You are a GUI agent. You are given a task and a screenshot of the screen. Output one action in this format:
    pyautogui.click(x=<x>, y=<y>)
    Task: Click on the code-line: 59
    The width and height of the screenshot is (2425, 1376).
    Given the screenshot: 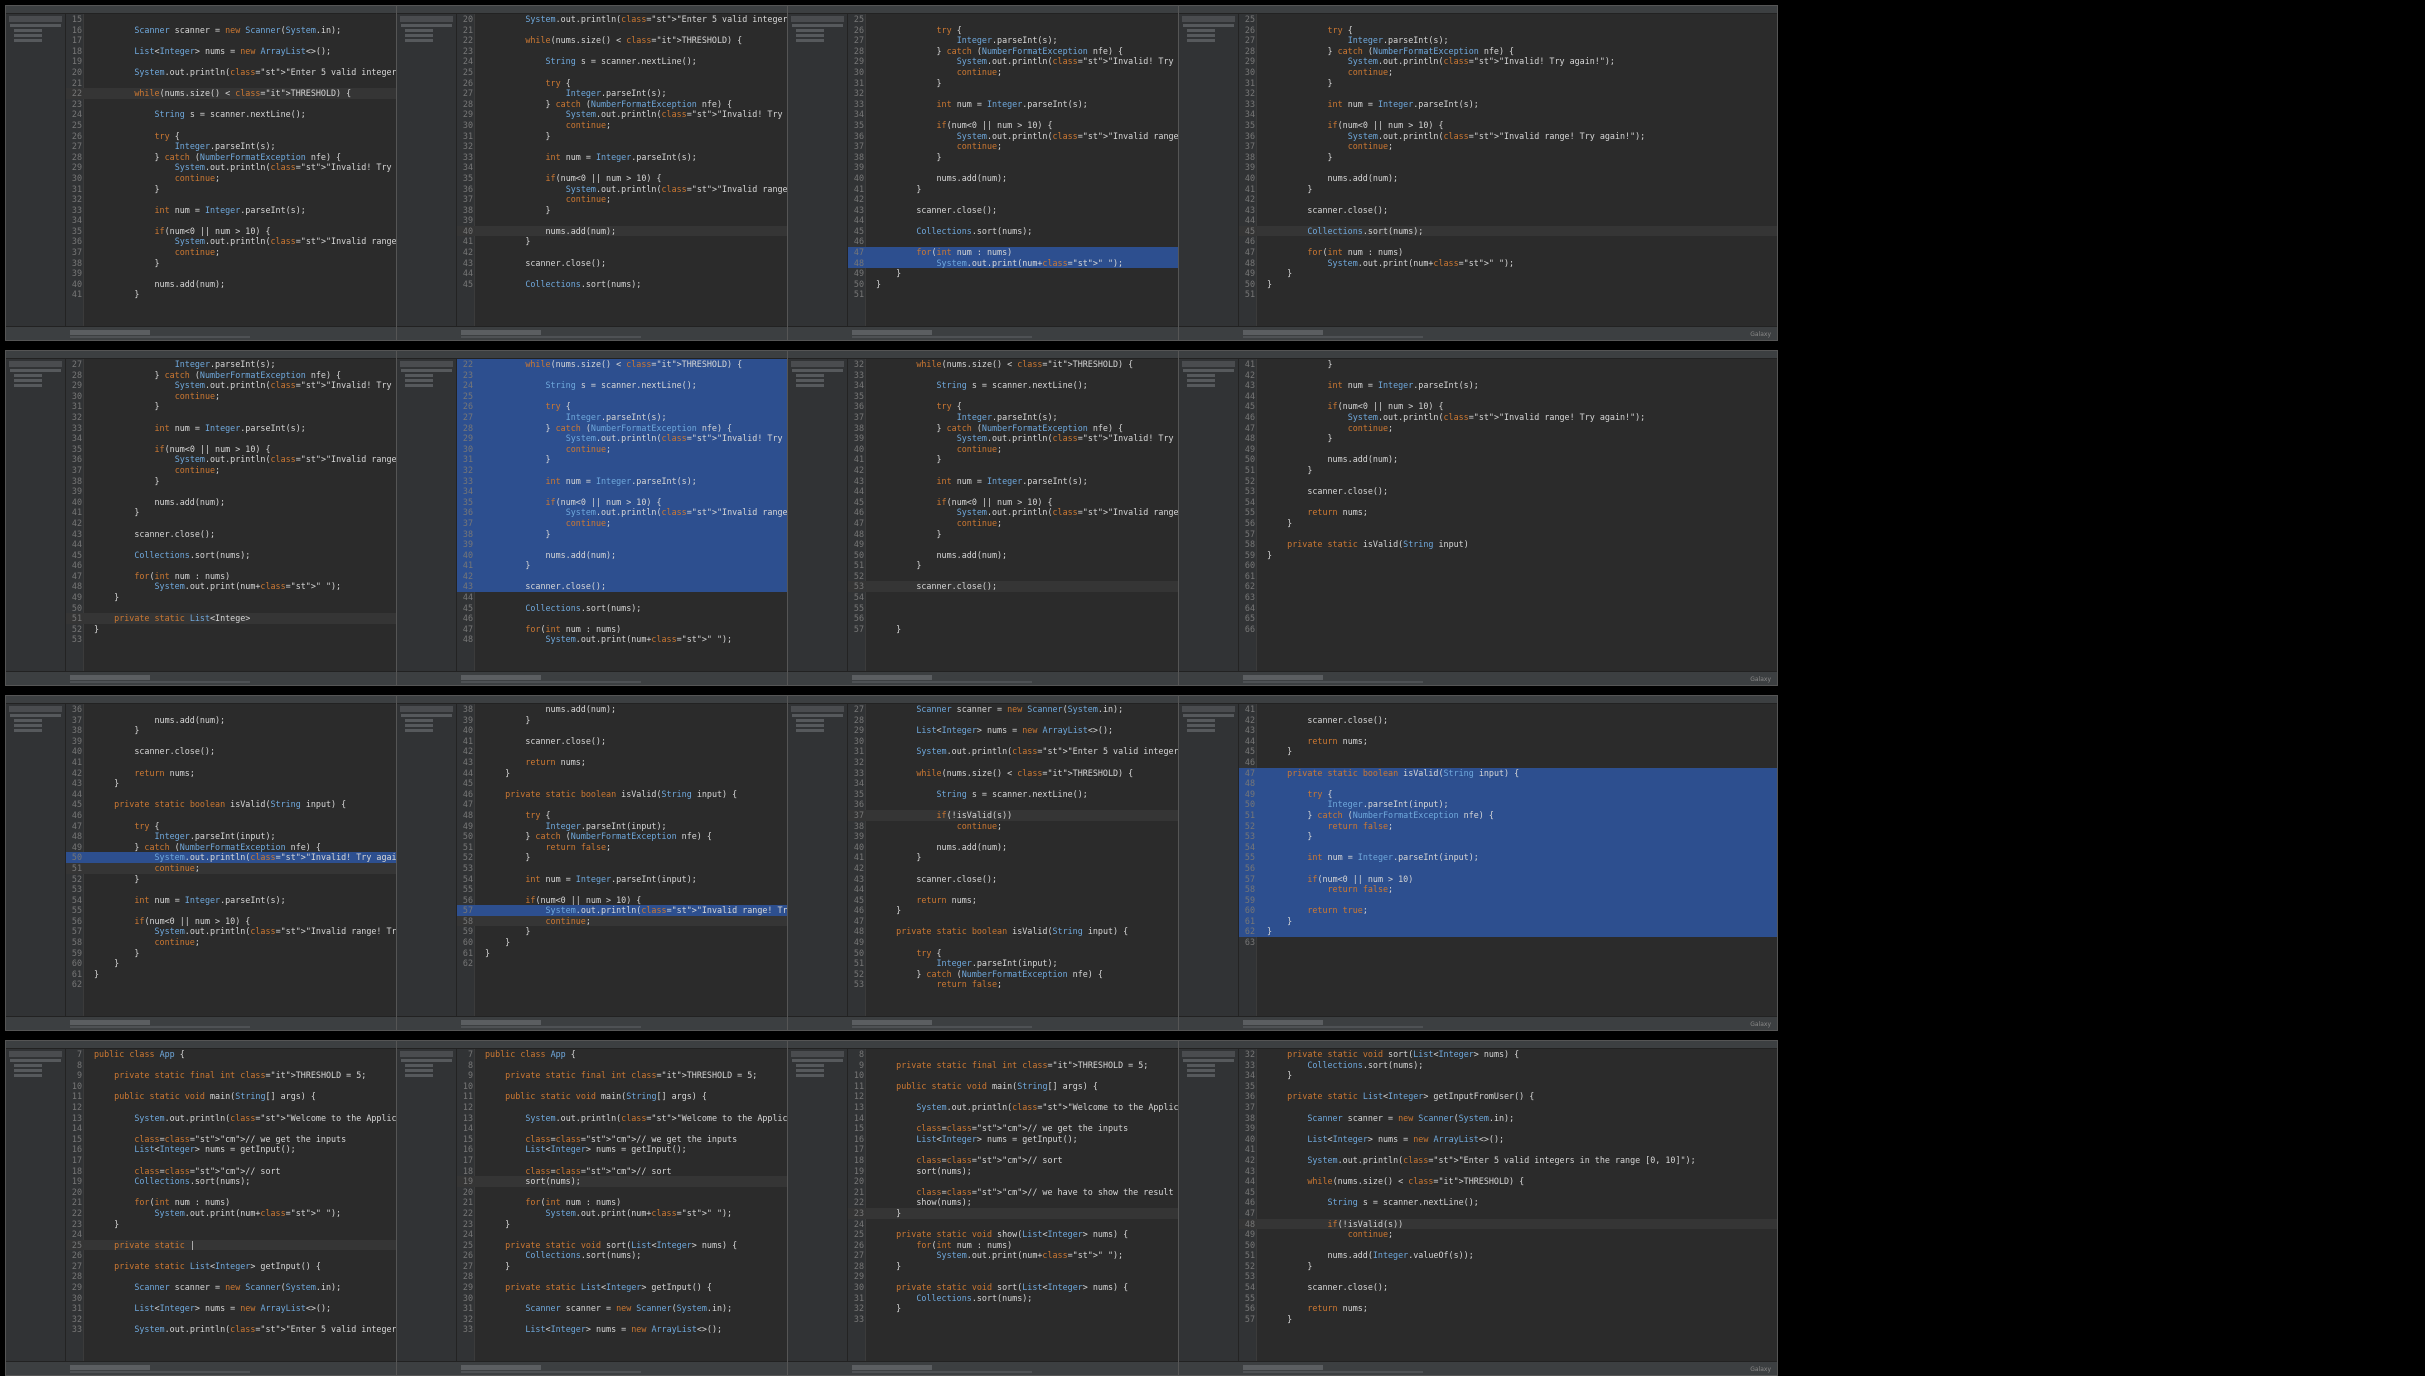 What is the action you would take?
    pyautogui.click(x=1508, y=900)
    